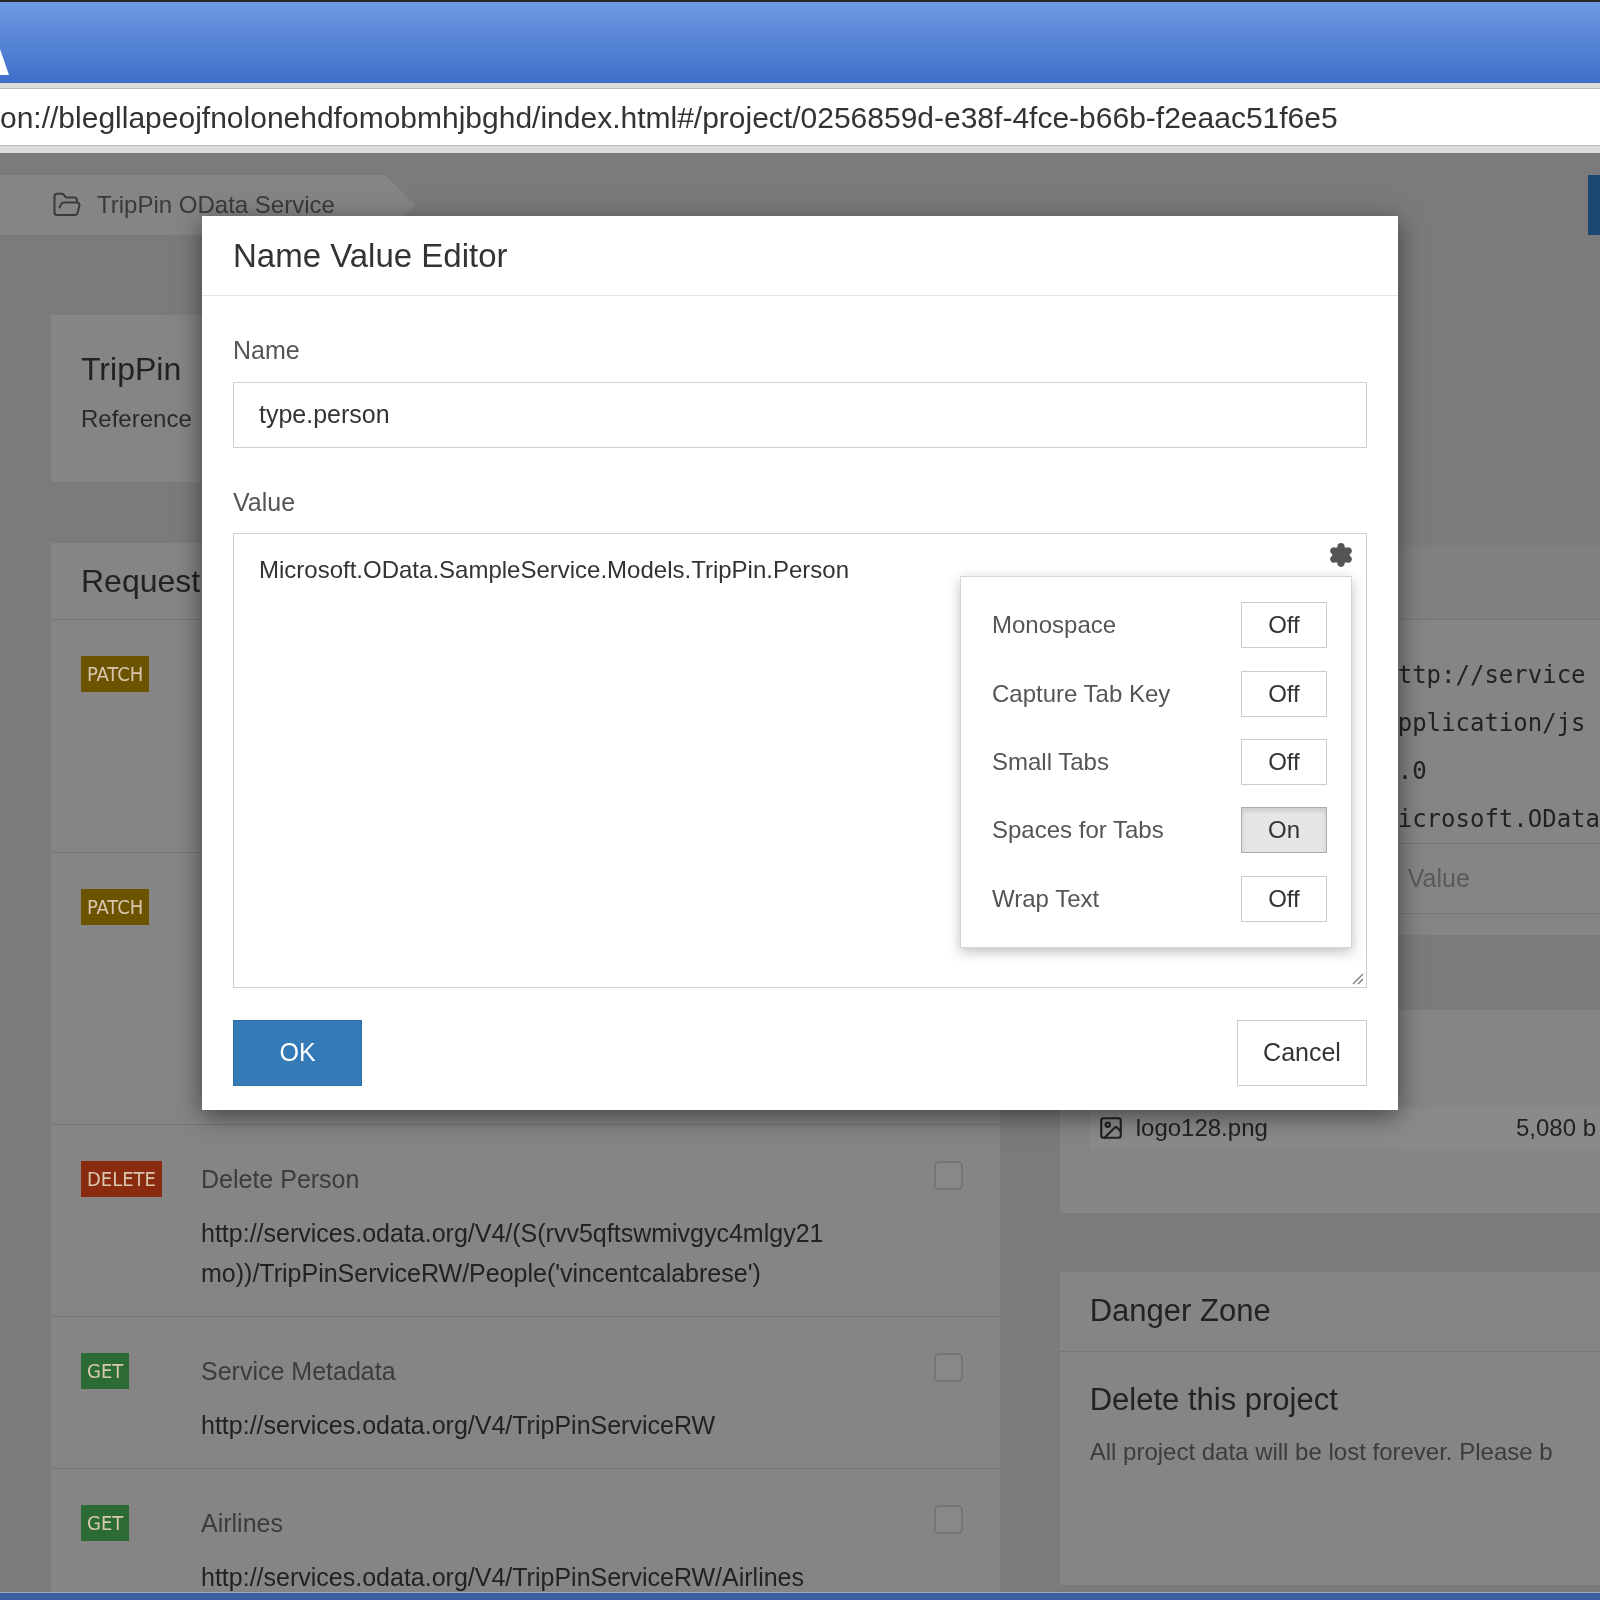  I want to click on app-icon, so click(4, 62).